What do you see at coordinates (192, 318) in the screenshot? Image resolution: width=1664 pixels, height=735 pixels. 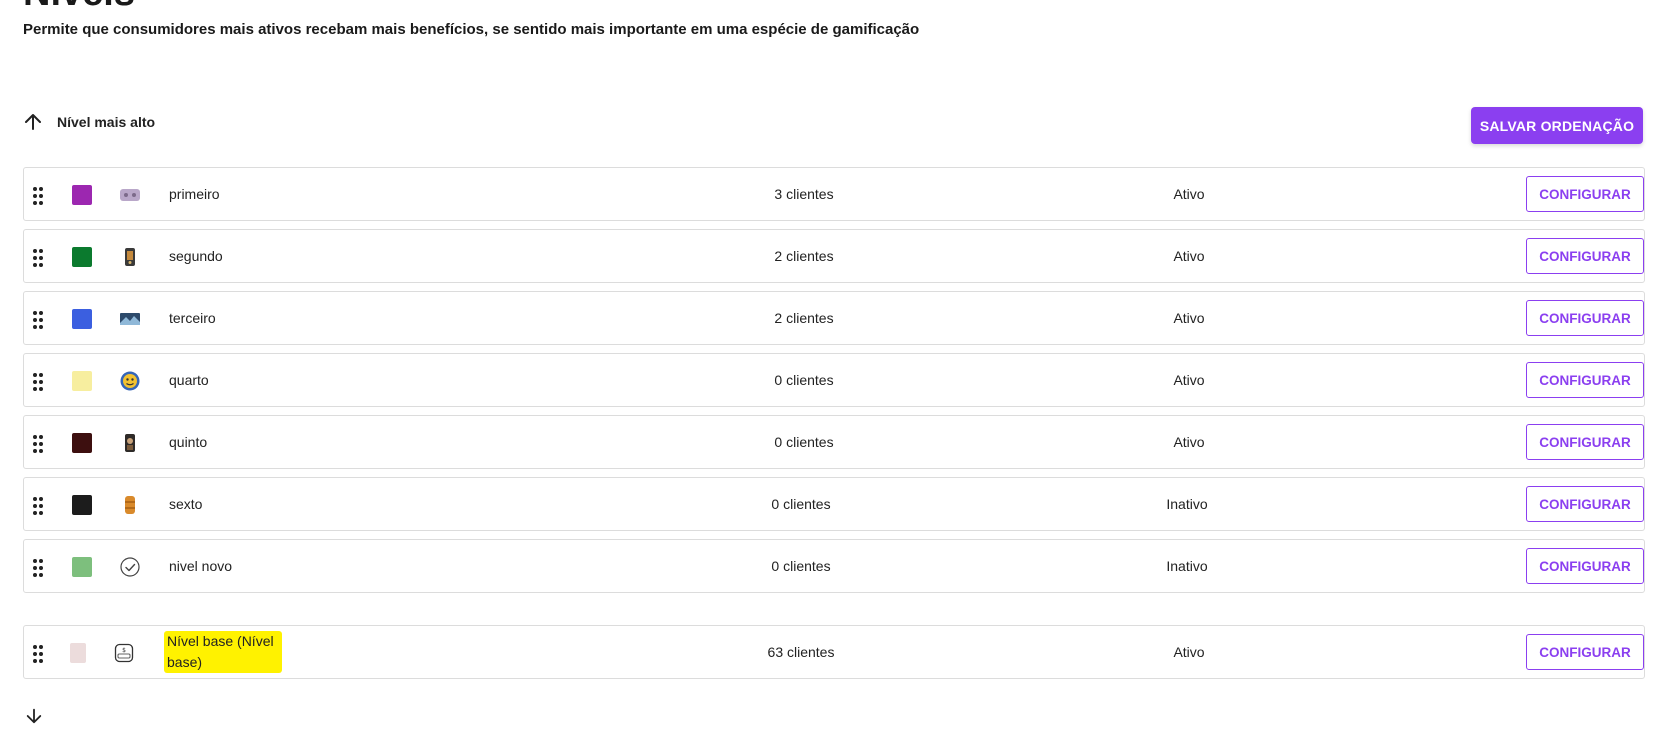 I see `level-name: terceiro` at bounding box center [192, 318].